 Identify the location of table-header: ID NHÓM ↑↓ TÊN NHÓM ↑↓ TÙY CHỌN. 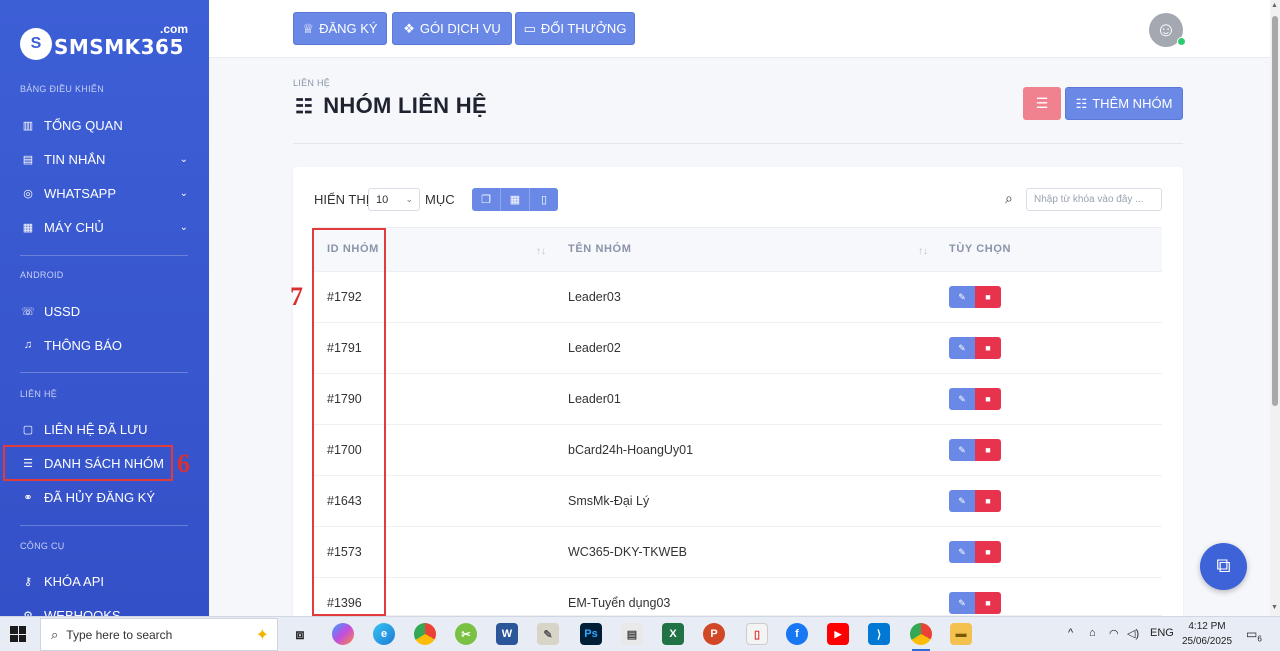
(738, 249).